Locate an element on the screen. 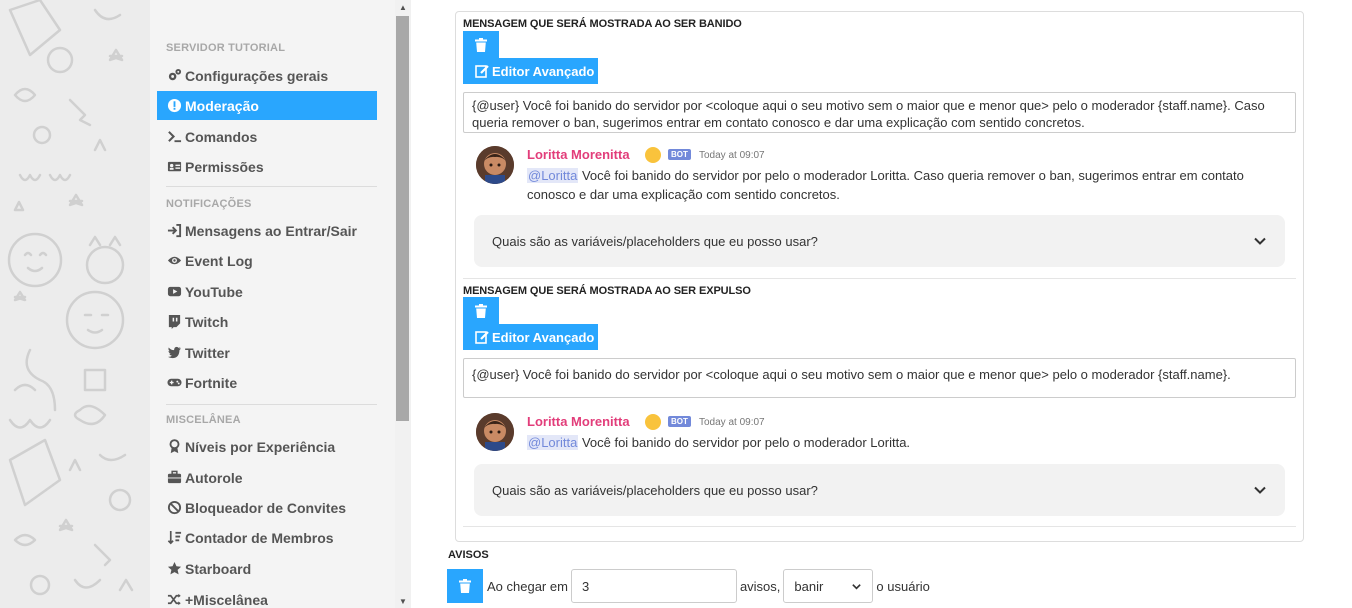  warning-count-input: 3 is located at coordinates (653, 586).